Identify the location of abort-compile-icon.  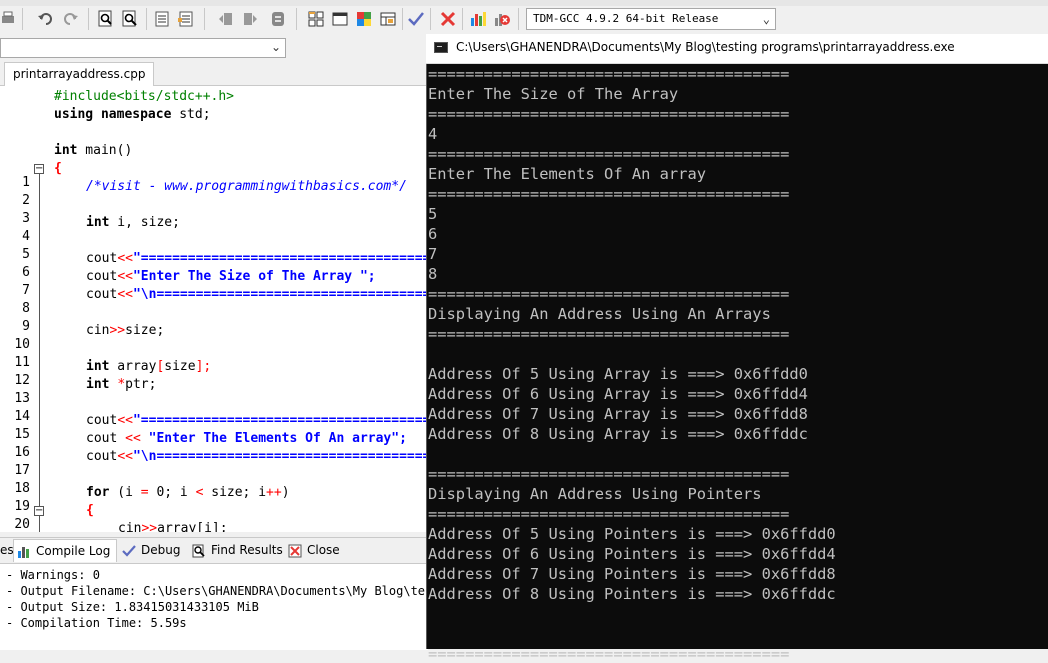
(448, 19).